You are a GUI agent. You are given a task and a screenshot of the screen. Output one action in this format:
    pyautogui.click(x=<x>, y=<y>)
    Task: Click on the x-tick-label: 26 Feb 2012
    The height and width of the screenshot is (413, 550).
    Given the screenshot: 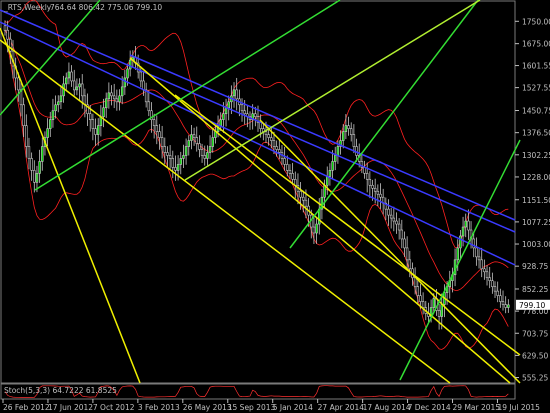 What is the action you would take?
    pyautogui.click(x=26, y=407)
    